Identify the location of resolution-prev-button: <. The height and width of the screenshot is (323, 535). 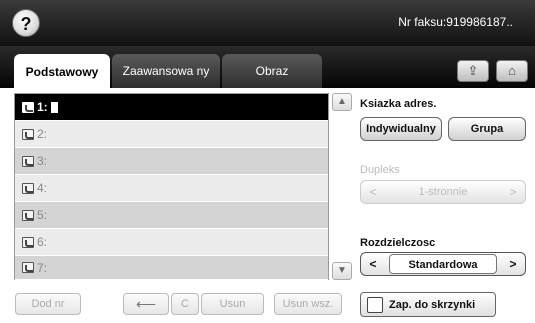
(373, 264).